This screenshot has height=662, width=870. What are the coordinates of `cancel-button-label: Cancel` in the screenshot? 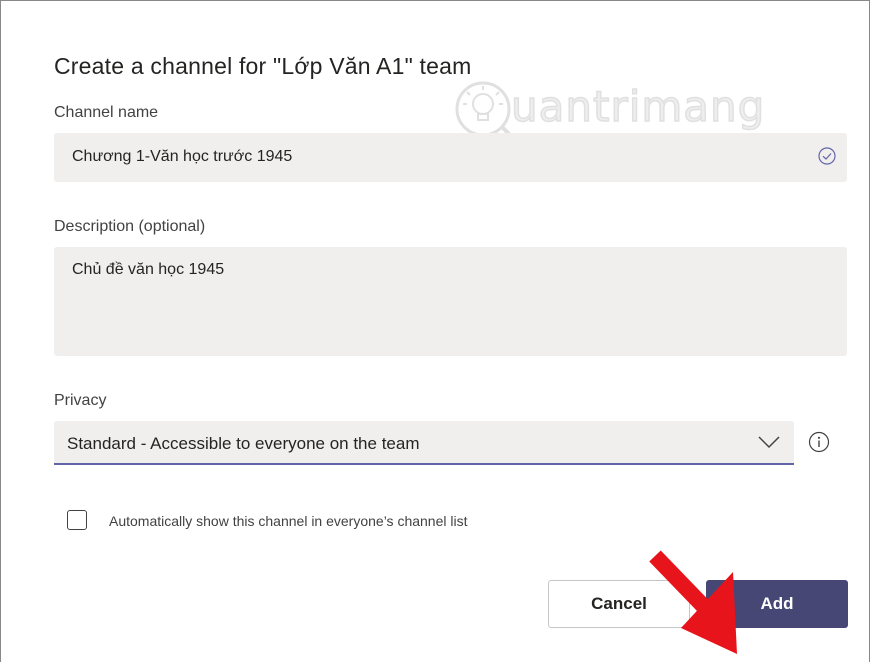 It's located at (619, 603).